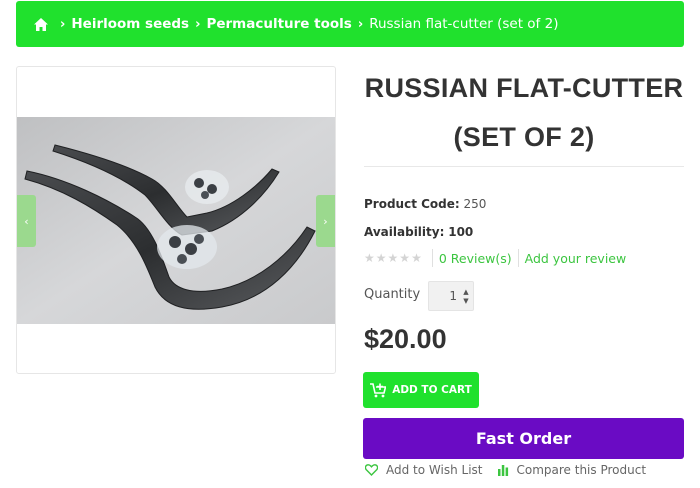 The image size is (700, 488). I want to click on availability-value: 100, so click(461, 232).